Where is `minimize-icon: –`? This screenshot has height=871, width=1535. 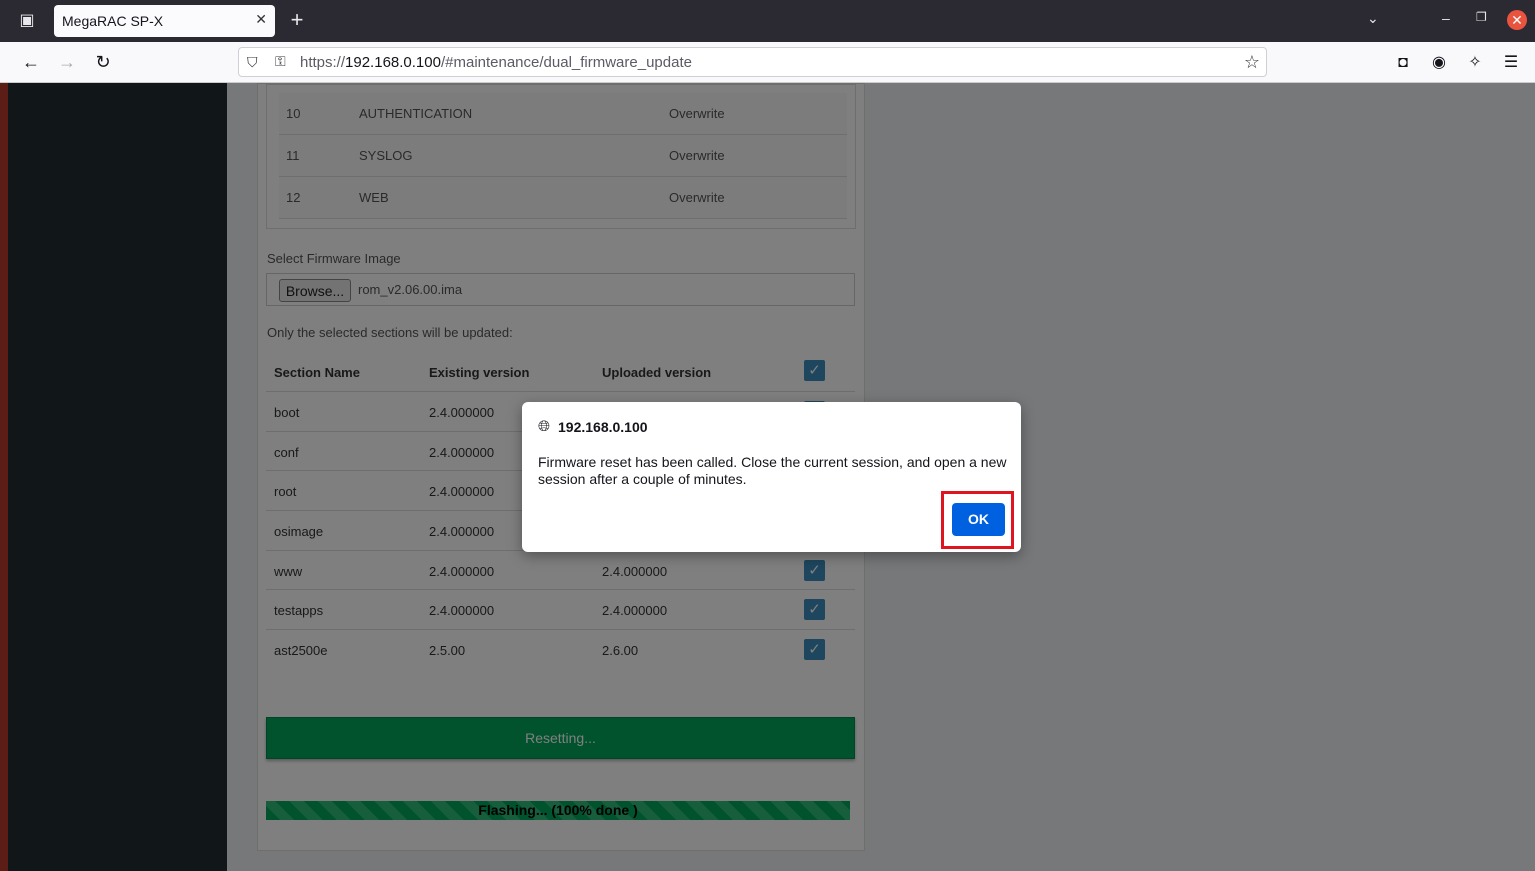
minimize-icon: – is located at coordinates (1446, 18).